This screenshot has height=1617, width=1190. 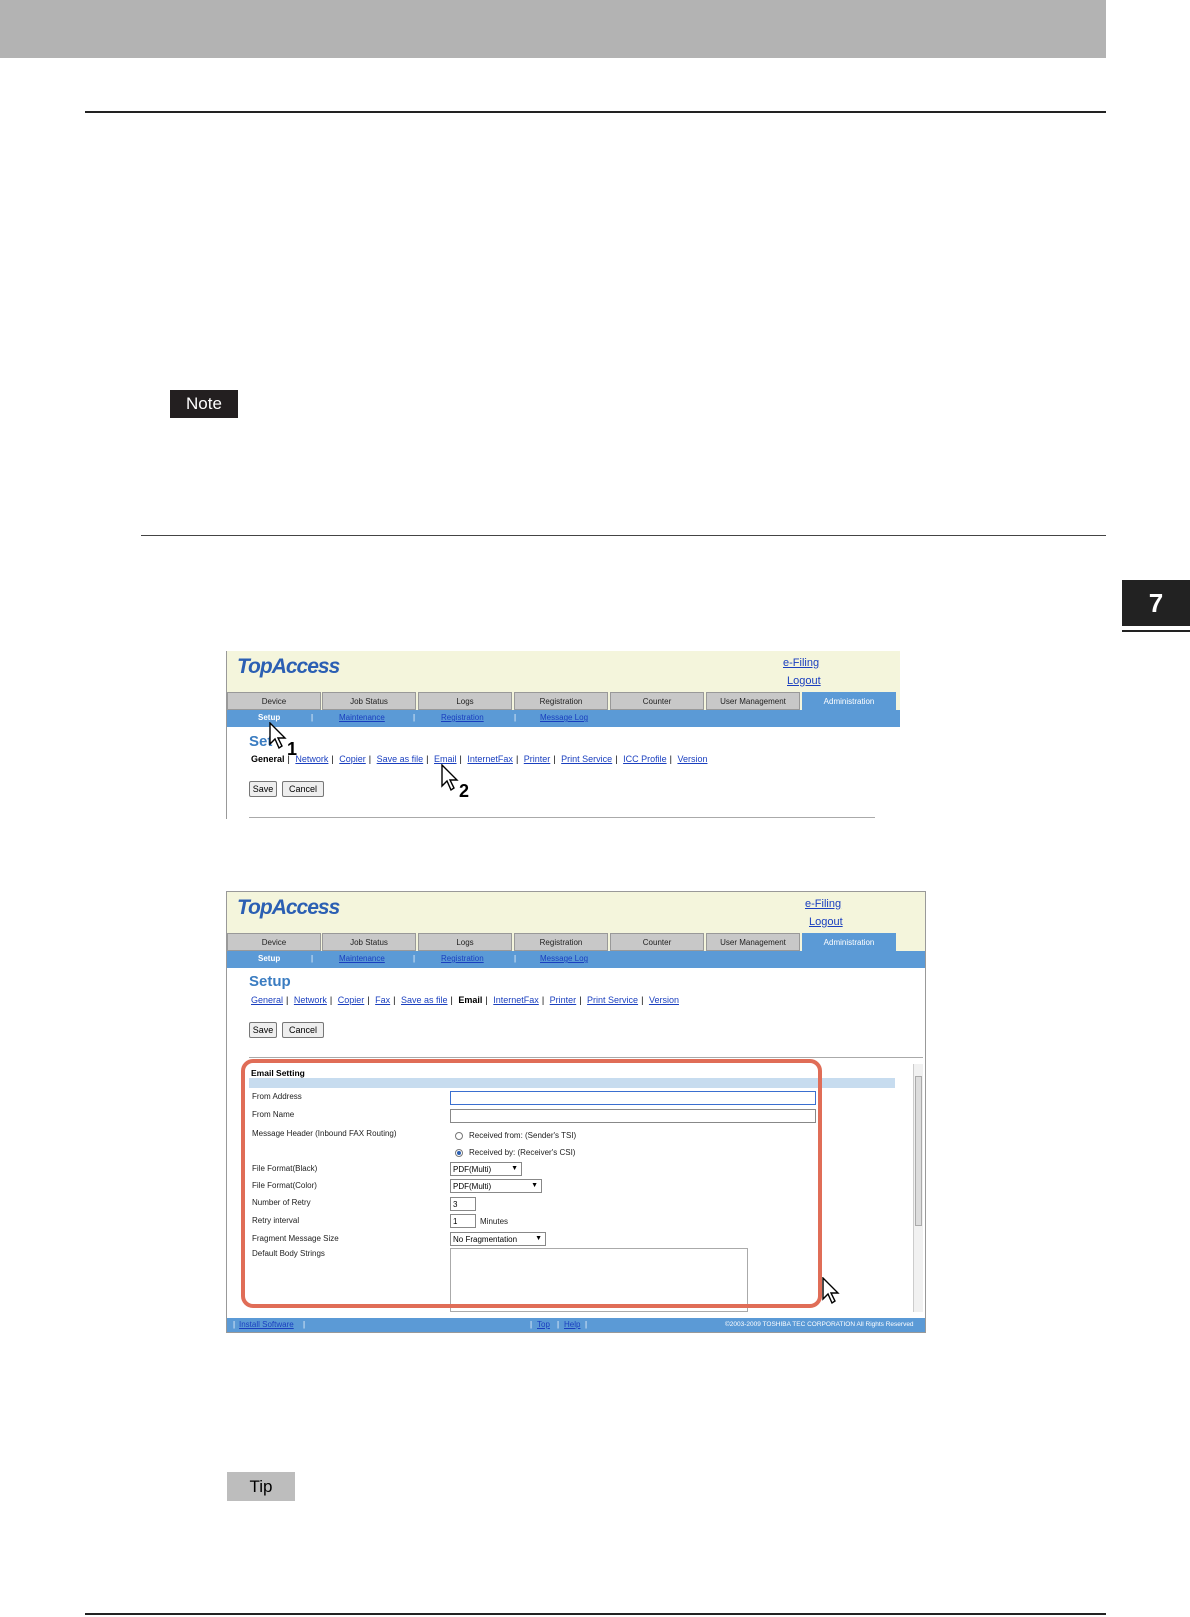 I want to click on top-link: Top, so click(x=543, y=1324).